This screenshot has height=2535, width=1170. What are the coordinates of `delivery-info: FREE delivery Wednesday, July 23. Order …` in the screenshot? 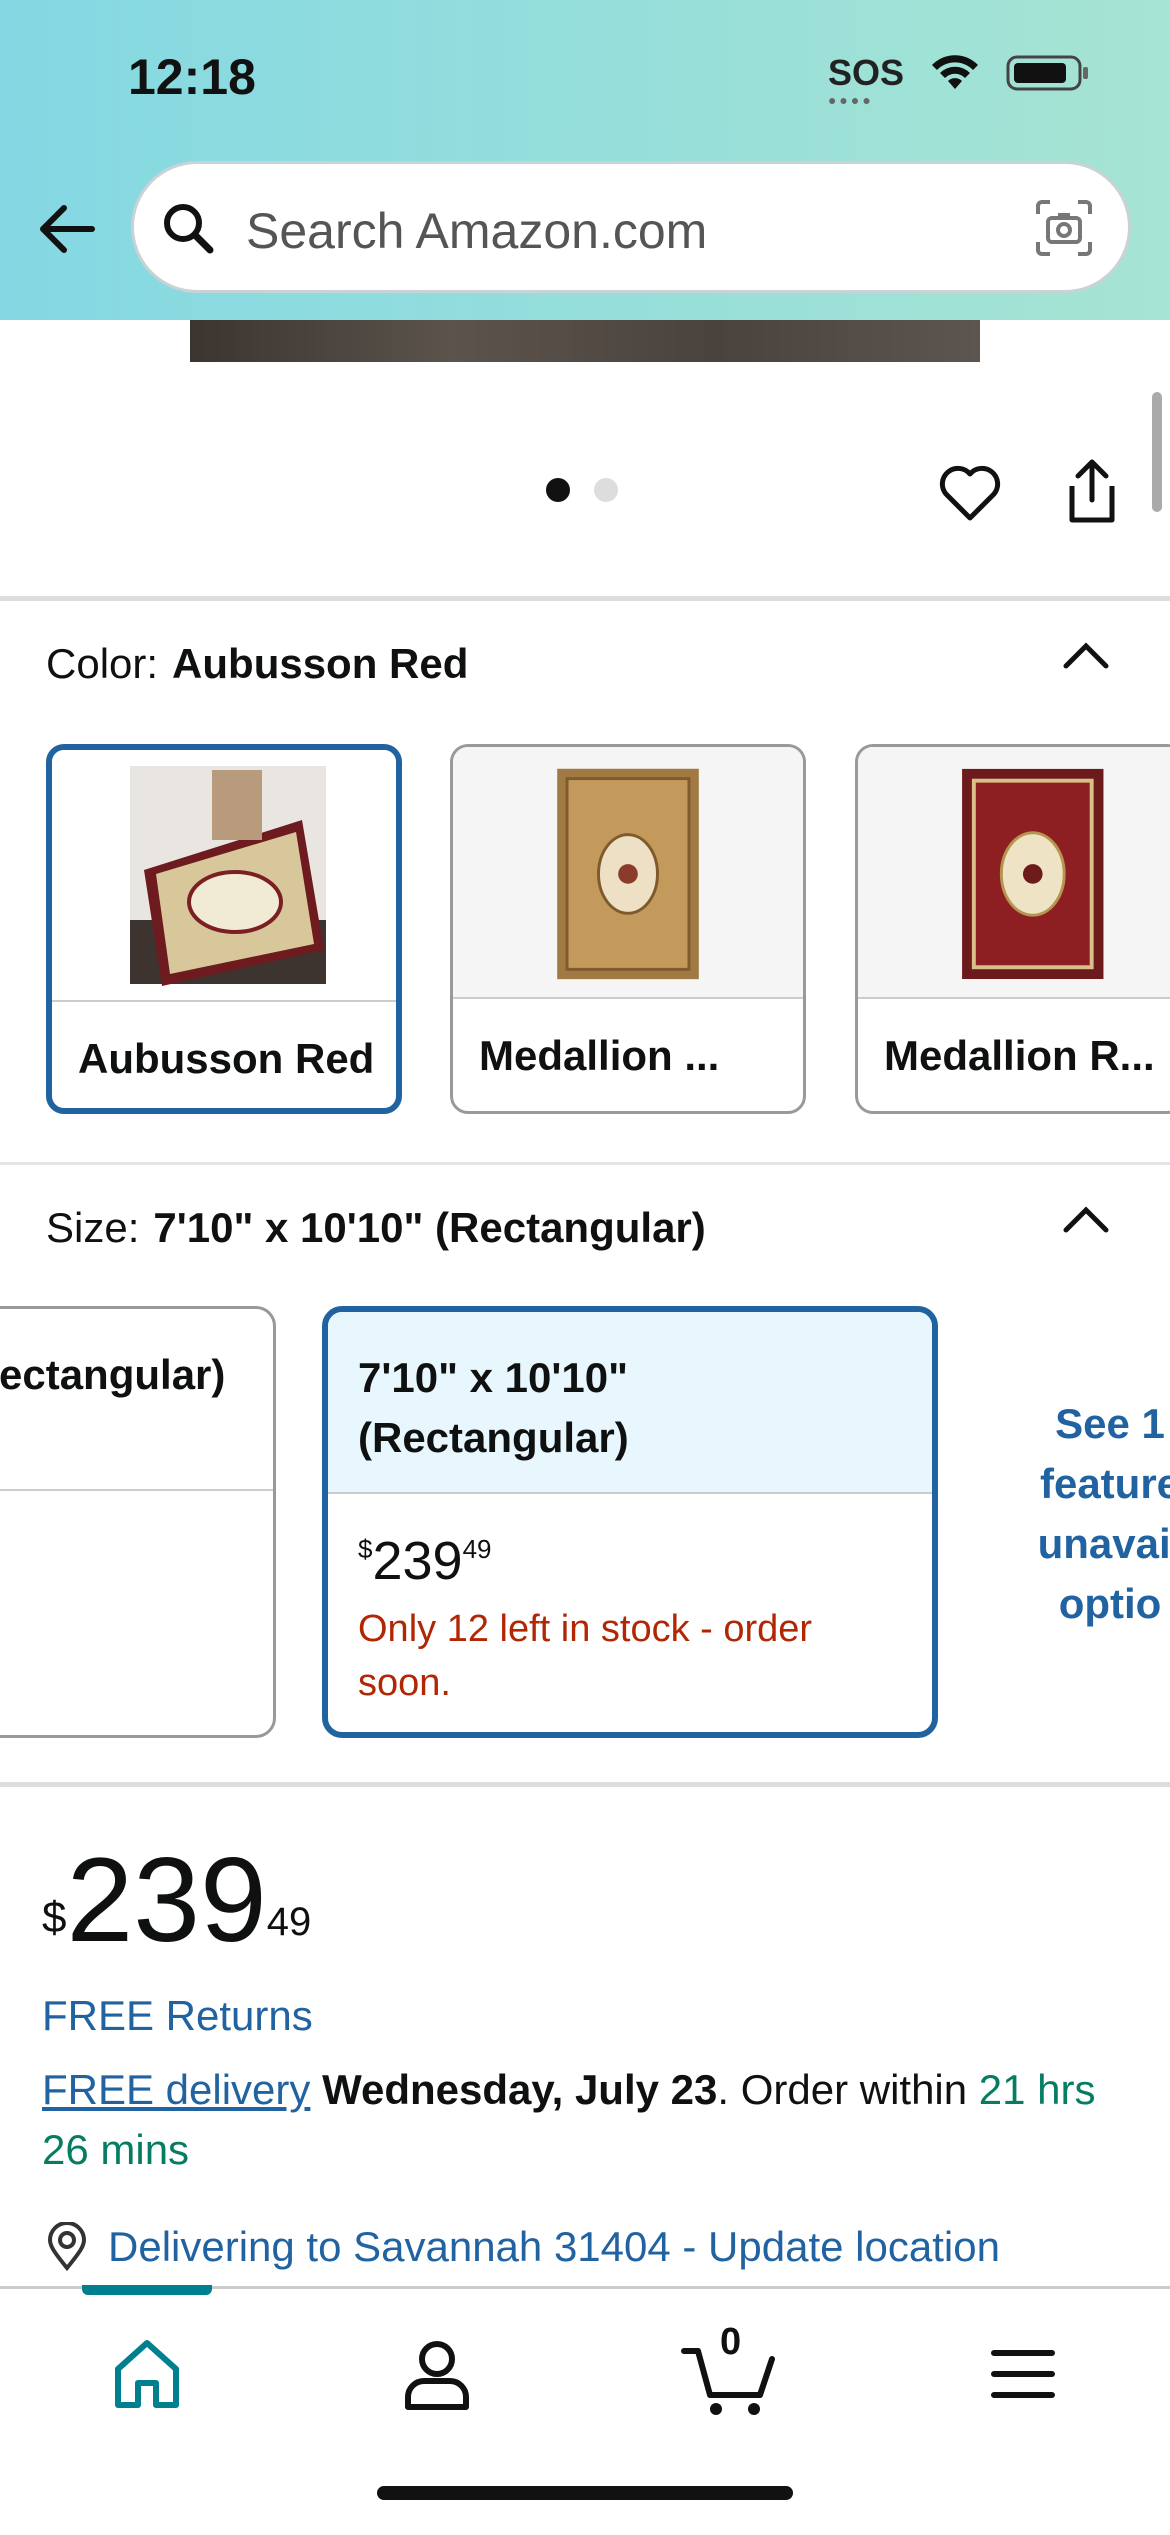 It's located at (587, 2120).